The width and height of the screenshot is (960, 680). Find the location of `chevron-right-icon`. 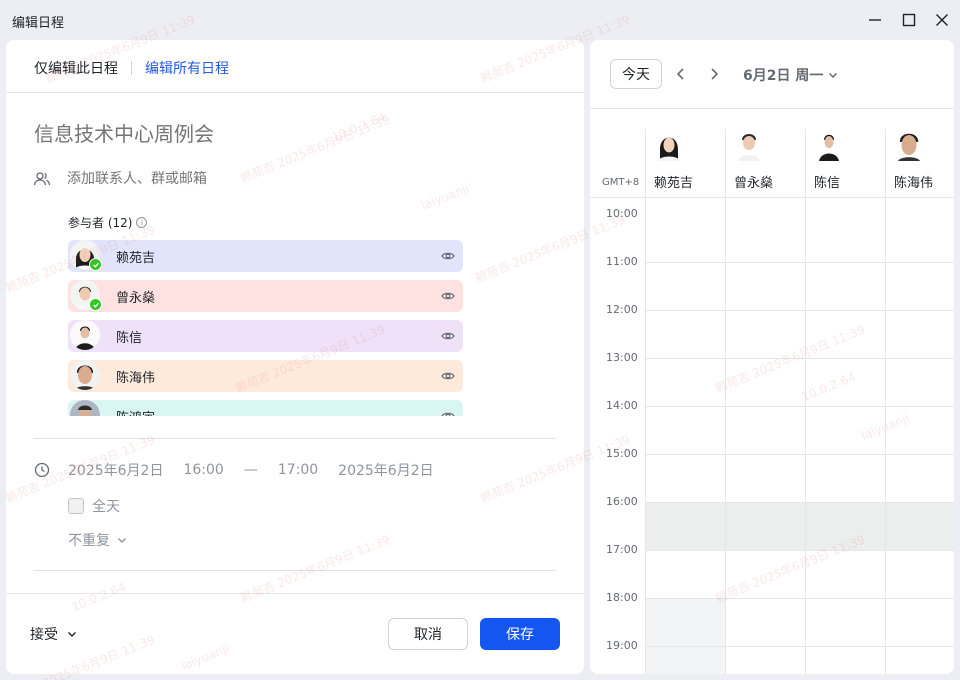

chevron-right-icon is located at coordinates (714, 74).